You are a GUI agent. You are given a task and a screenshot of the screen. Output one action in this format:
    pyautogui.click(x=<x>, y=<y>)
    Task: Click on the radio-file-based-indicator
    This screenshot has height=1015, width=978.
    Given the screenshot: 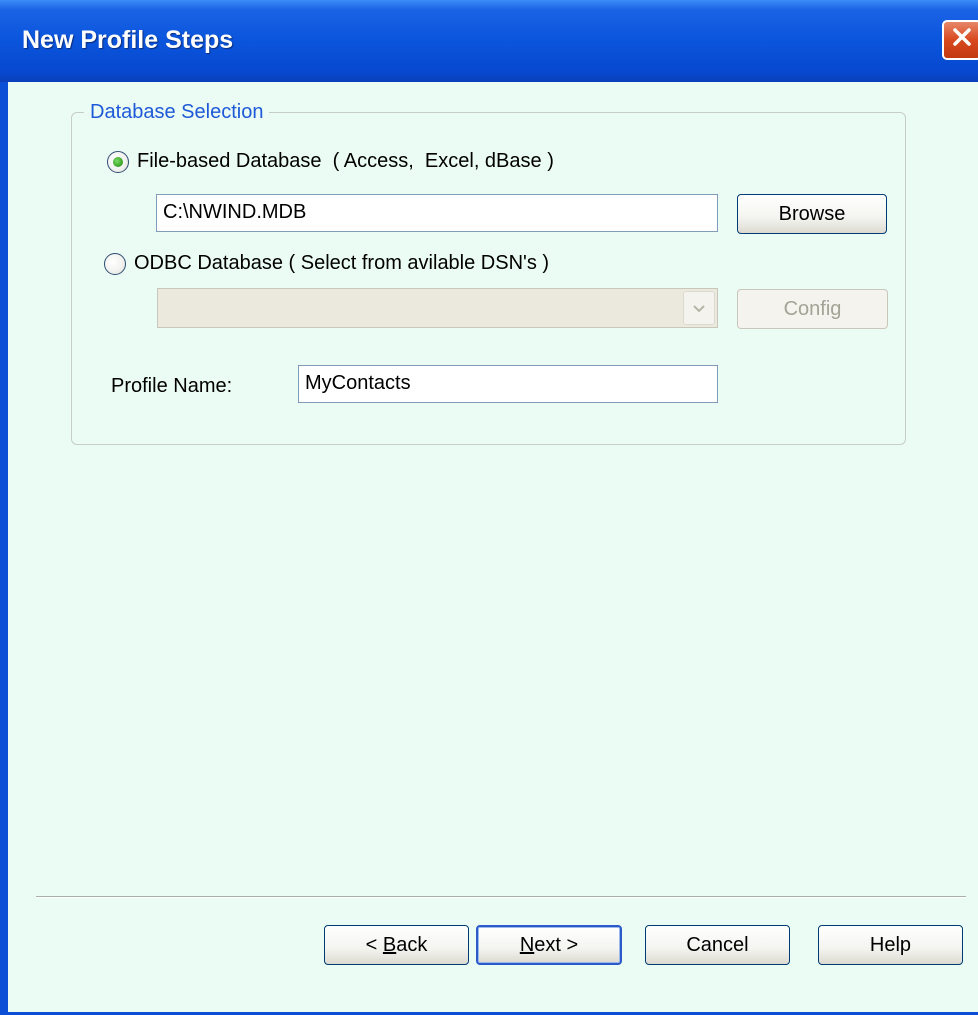 What is the action you would take?
    pyautogui.click(x=118, y=161)
    